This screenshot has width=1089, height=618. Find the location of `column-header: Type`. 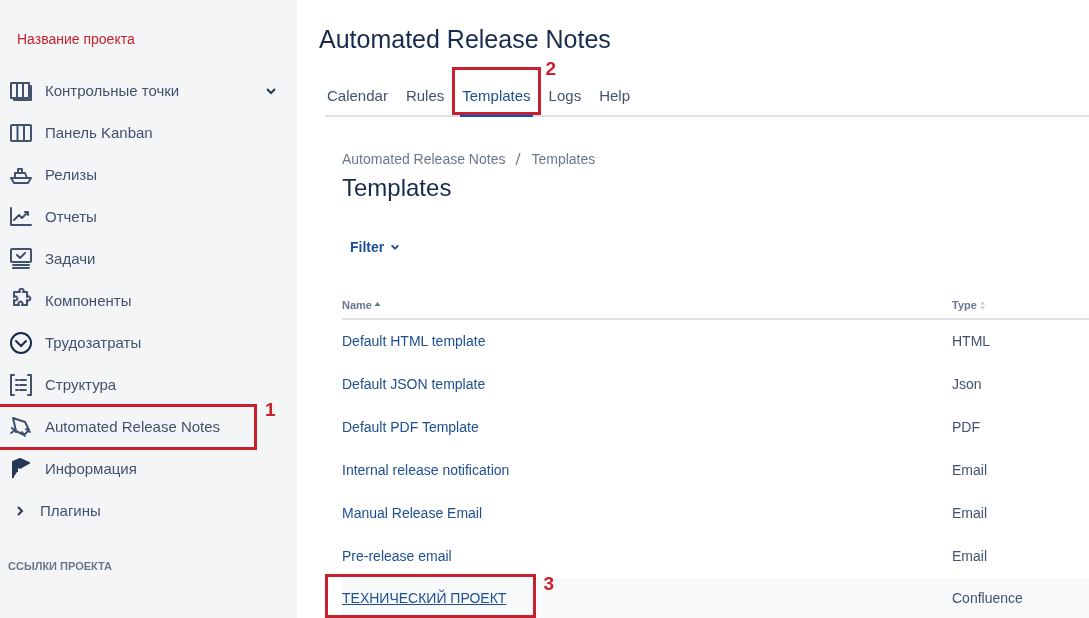

column-header: Type is located at coordinates (969, 305).